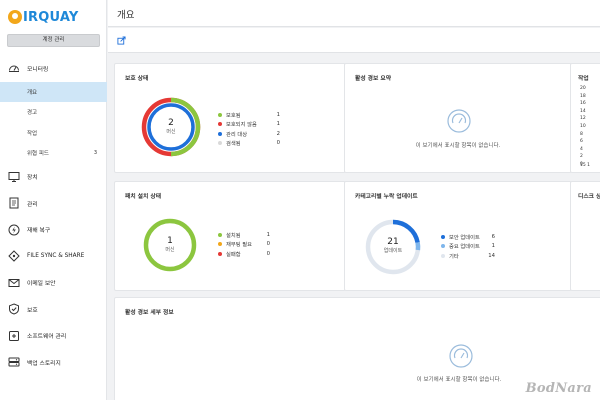  What do you see at coordinates (468, 256) in the screenshot?
I see `legend-item: 기타 14` at bounding box center [468, 256].